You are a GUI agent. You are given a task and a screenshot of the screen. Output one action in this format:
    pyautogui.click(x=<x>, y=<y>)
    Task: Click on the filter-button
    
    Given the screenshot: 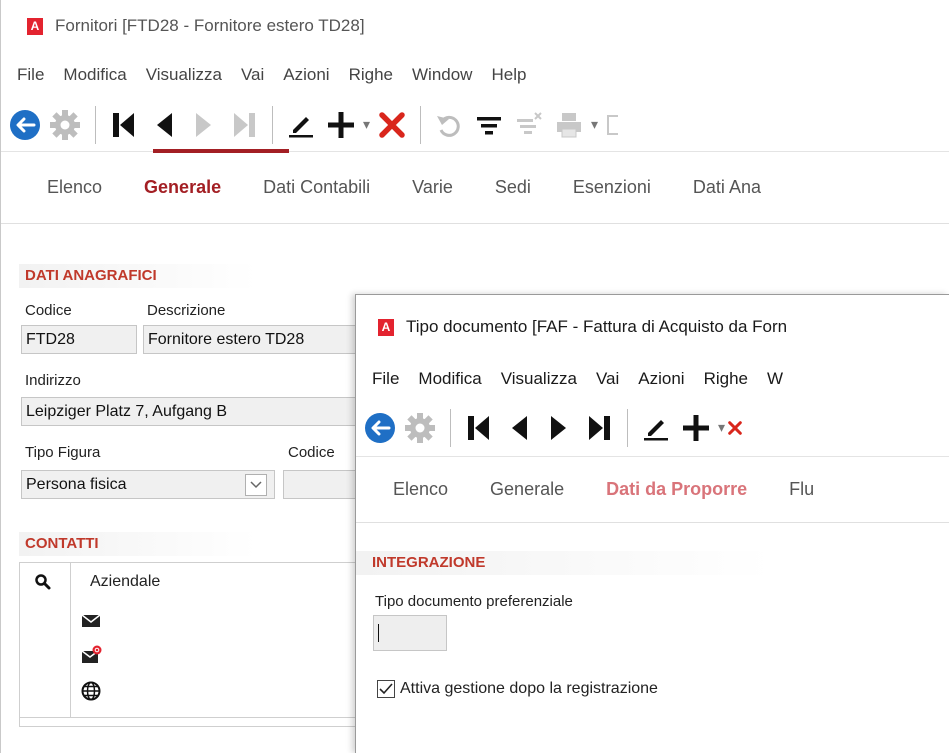 What is the action you would take?
    pyautogui.click(x=489, y=125)
    